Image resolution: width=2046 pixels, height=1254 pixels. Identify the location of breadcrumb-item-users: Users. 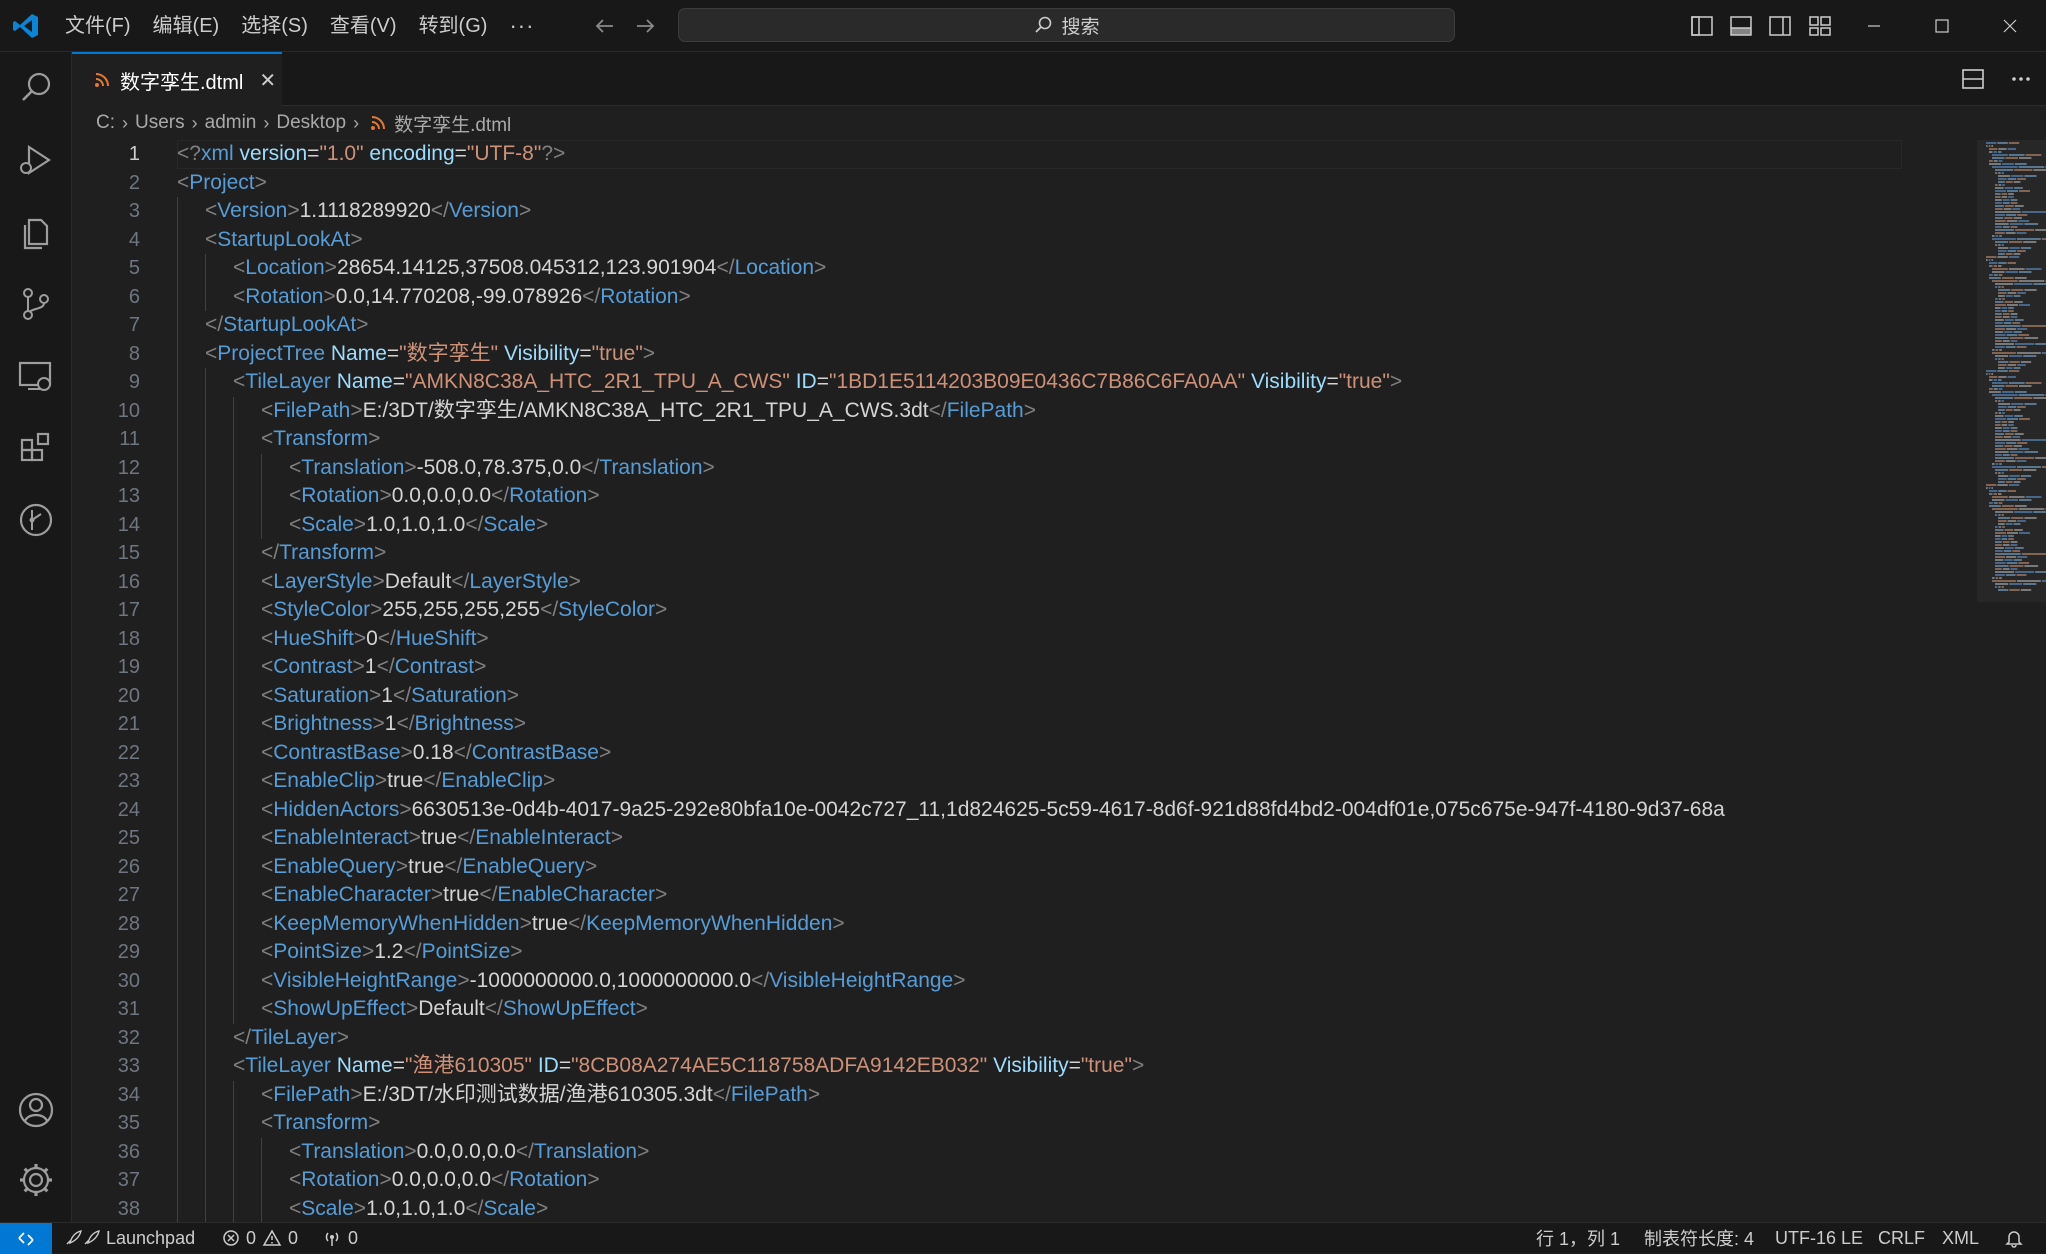
(160, 123).